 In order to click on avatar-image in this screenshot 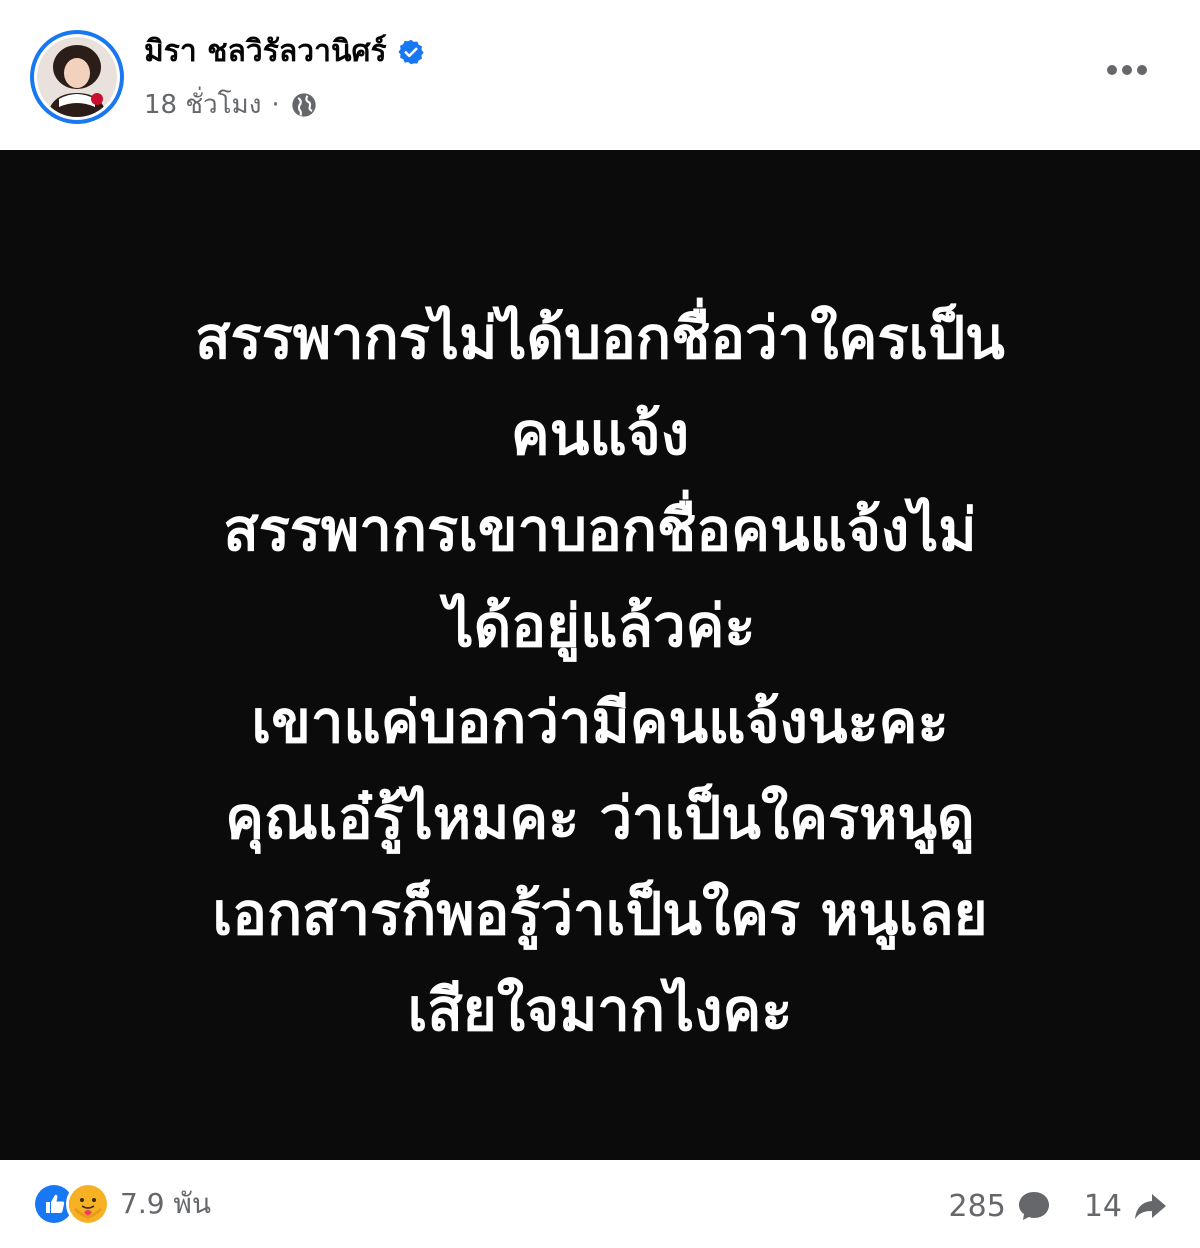, I will do `click(77, 77)`.